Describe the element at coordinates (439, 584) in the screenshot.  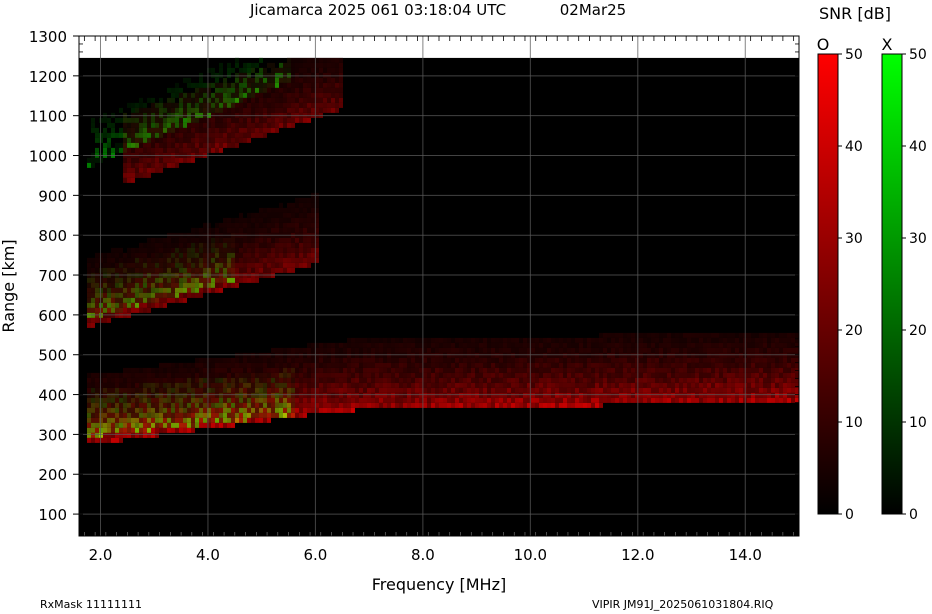
I see `x-axis-label: Frequency [MHz]` at that location.